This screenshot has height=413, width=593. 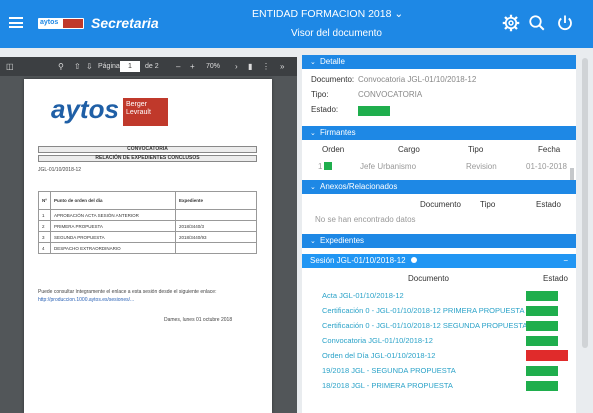 What do you see at coordinates (61, 66) in the screenshot?
I see `search-icon: ⚲` at bounding box center [61, 66].